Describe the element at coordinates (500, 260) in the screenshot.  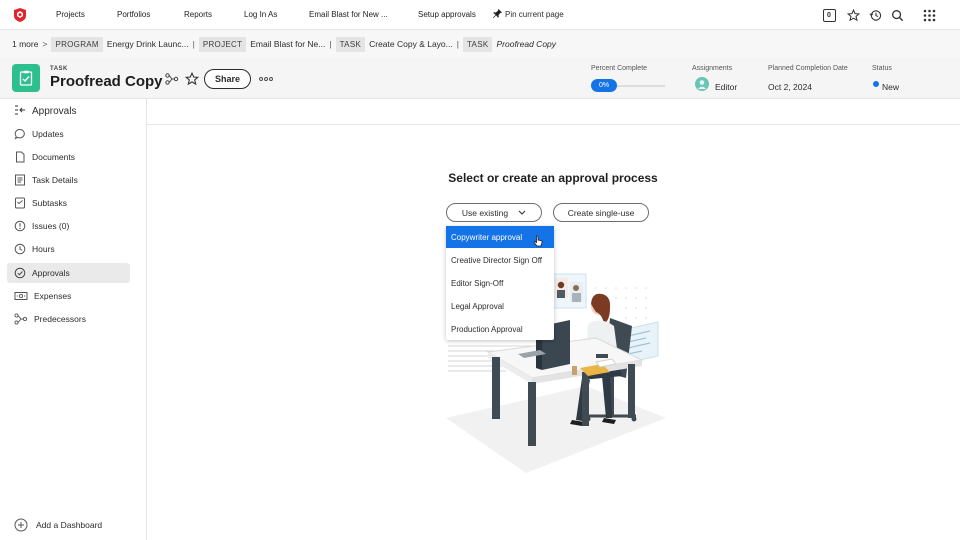
I see `menu-item-creative-director-sign-off: Creative Director Sign Off` at that location.